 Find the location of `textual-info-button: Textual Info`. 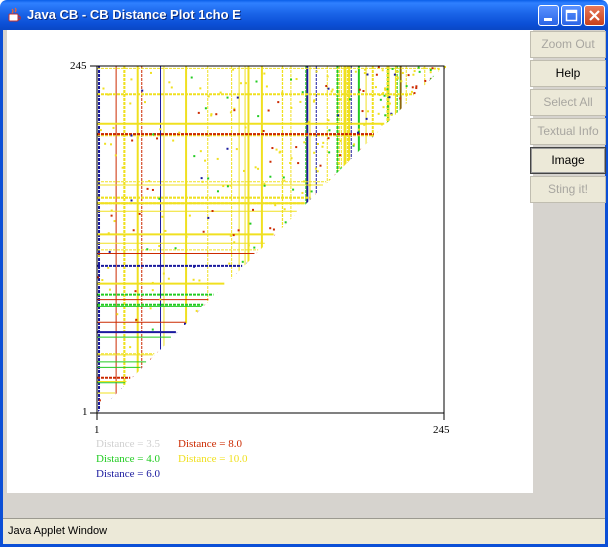

textual-info-button: Textual Info is located at coordinates (568, 131).